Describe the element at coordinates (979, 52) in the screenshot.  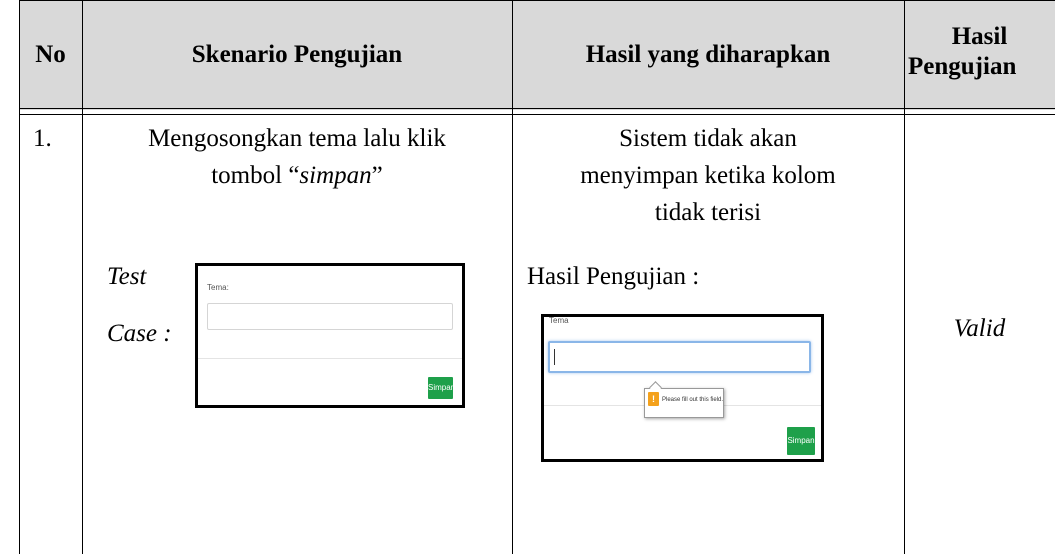
I see `header-hasil-pengujian: Hasil Pengujian` at that location.